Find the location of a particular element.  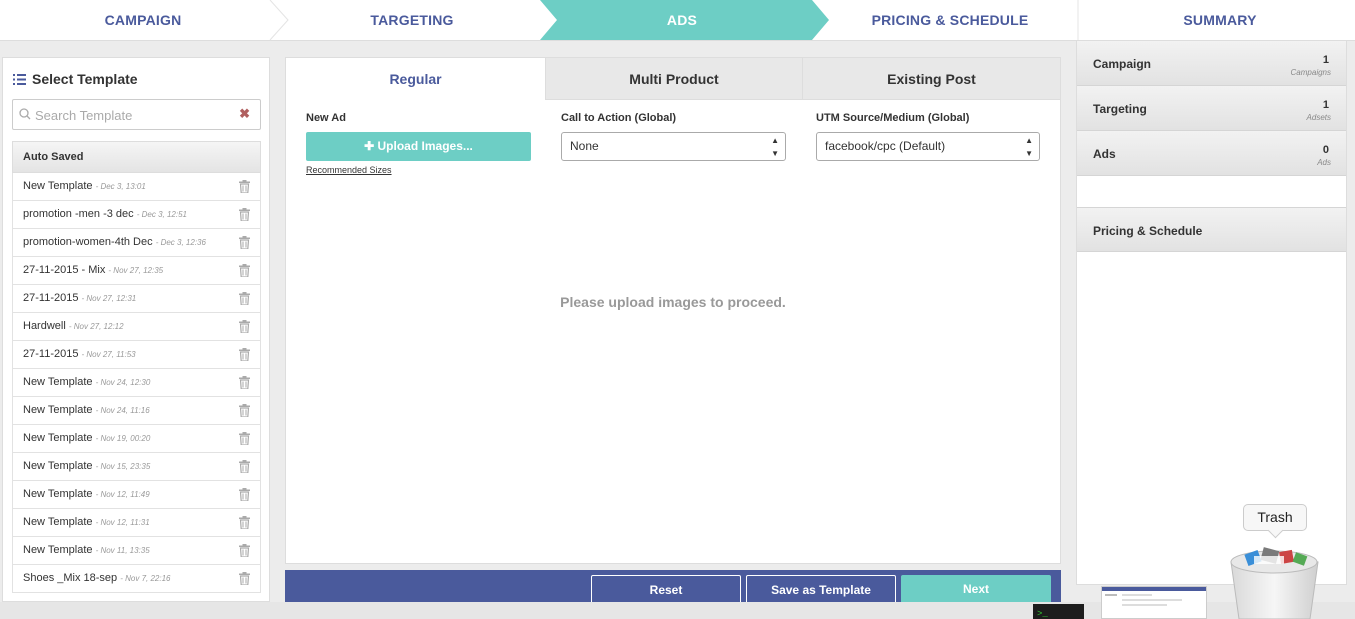

template-row: Shoes _Mix 18-sep - Nov 7, 22:16 is located at coordinates (136, 579).